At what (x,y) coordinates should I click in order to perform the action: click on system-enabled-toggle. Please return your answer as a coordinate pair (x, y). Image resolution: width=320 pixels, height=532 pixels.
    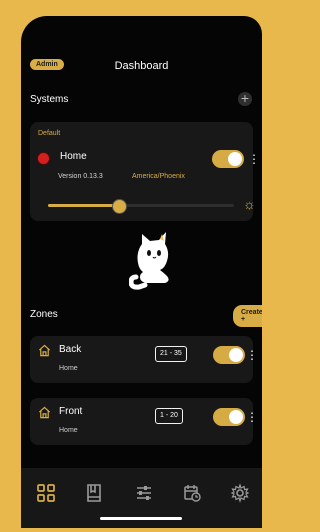
    Looking at the image, I should click on (228, 159).